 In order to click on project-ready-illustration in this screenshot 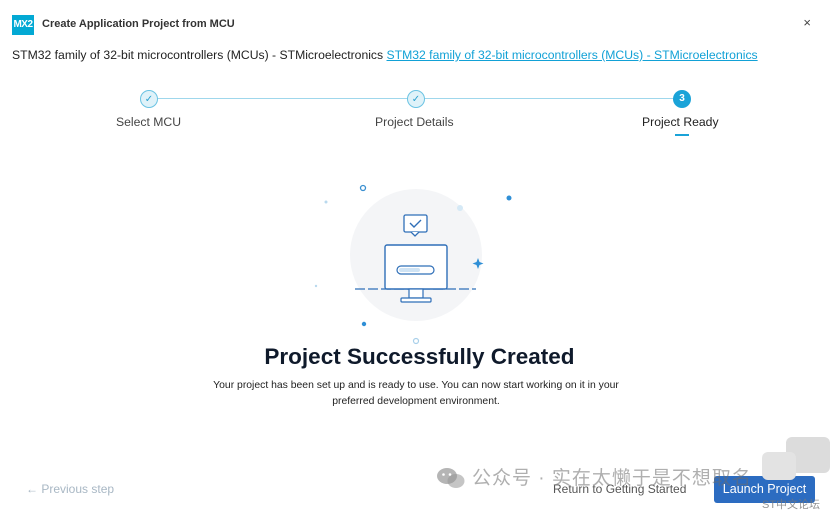, I will do `click(413, 264)`.